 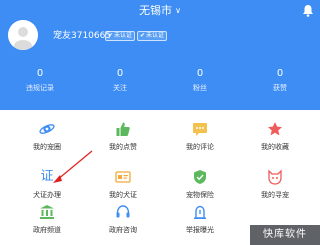 I want to click on id-card-icon, so click(x=123, y=177).